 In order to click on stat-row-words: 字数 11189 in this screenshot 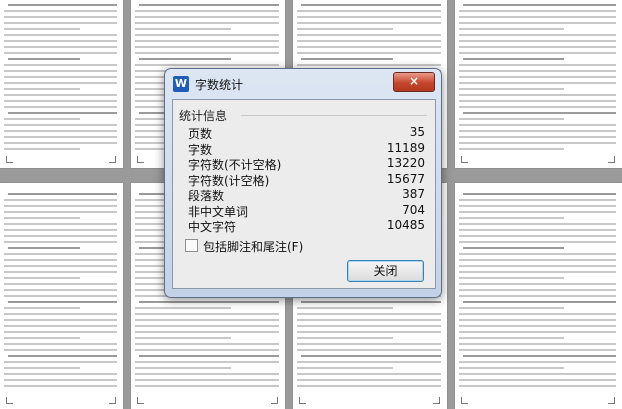, I will do `click(306, 149)`.